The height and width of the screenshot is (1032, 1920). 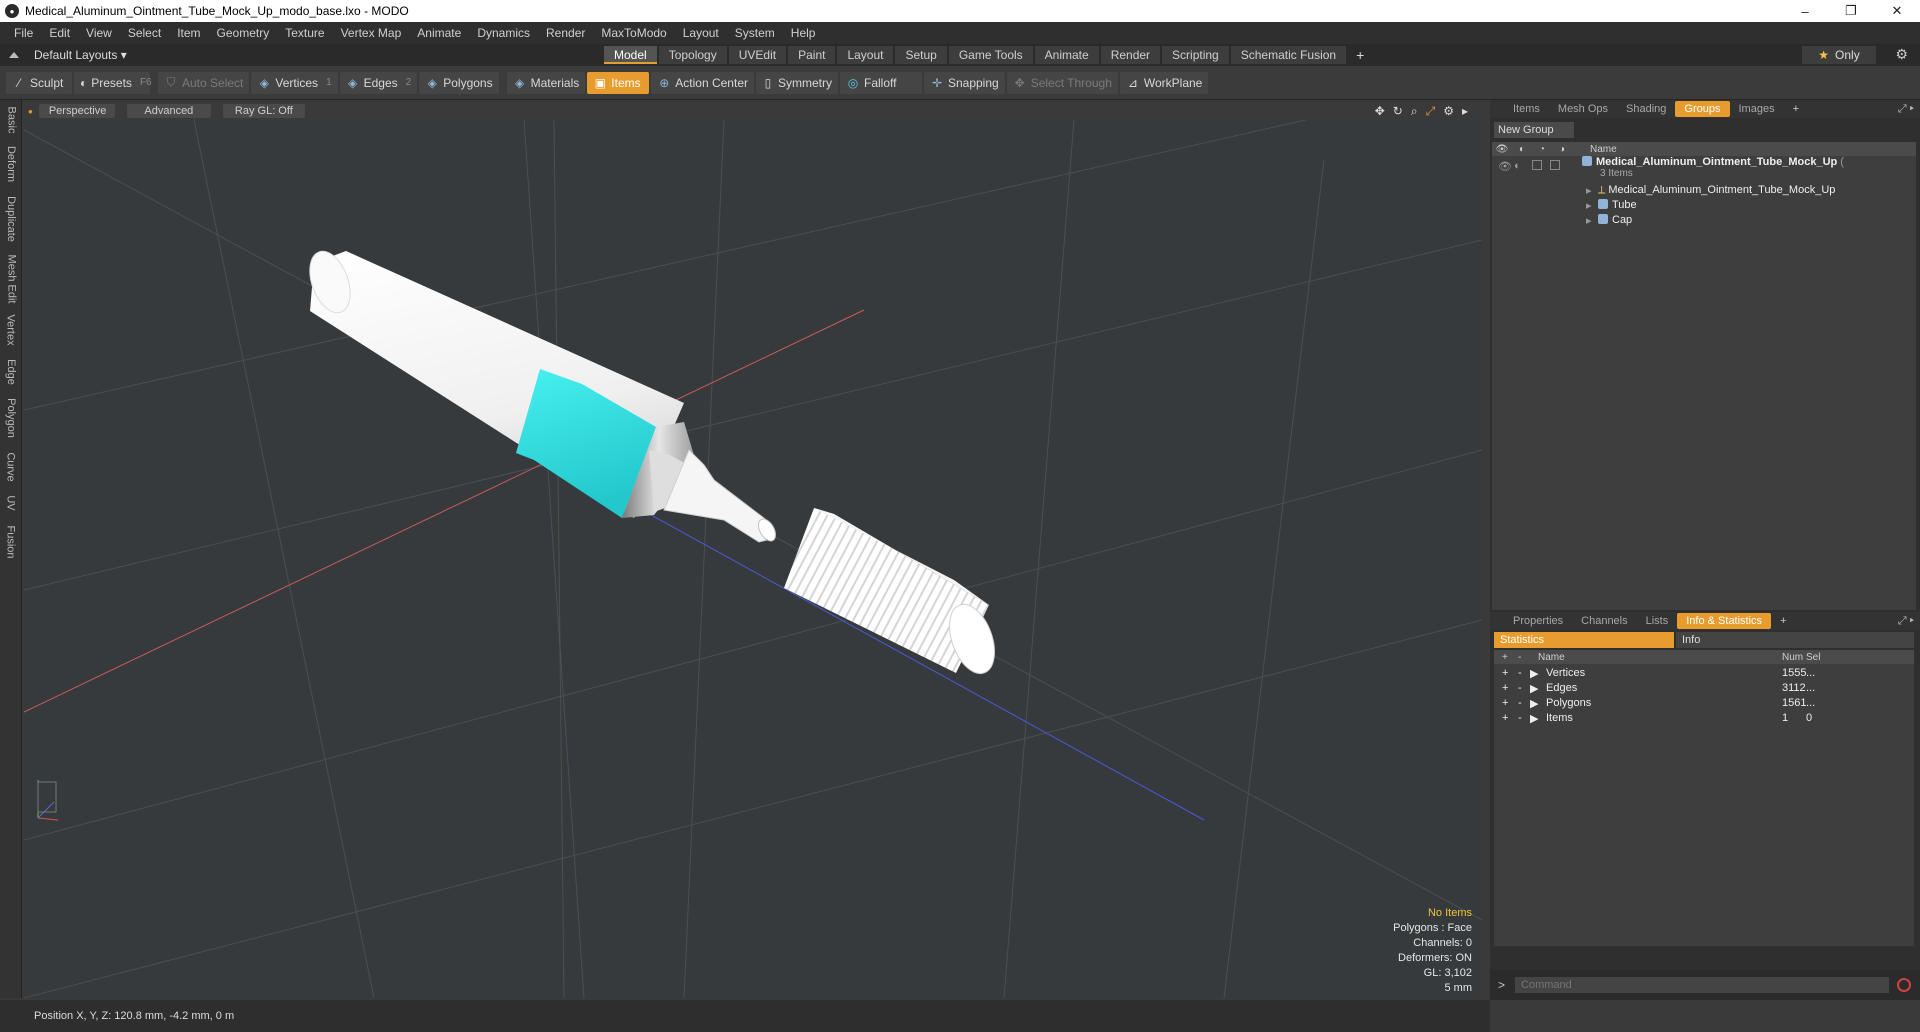 What do you see at coordinates (23, 33) in the screenshot?
I see `menu-file: File` at bounding box center [23, 33].